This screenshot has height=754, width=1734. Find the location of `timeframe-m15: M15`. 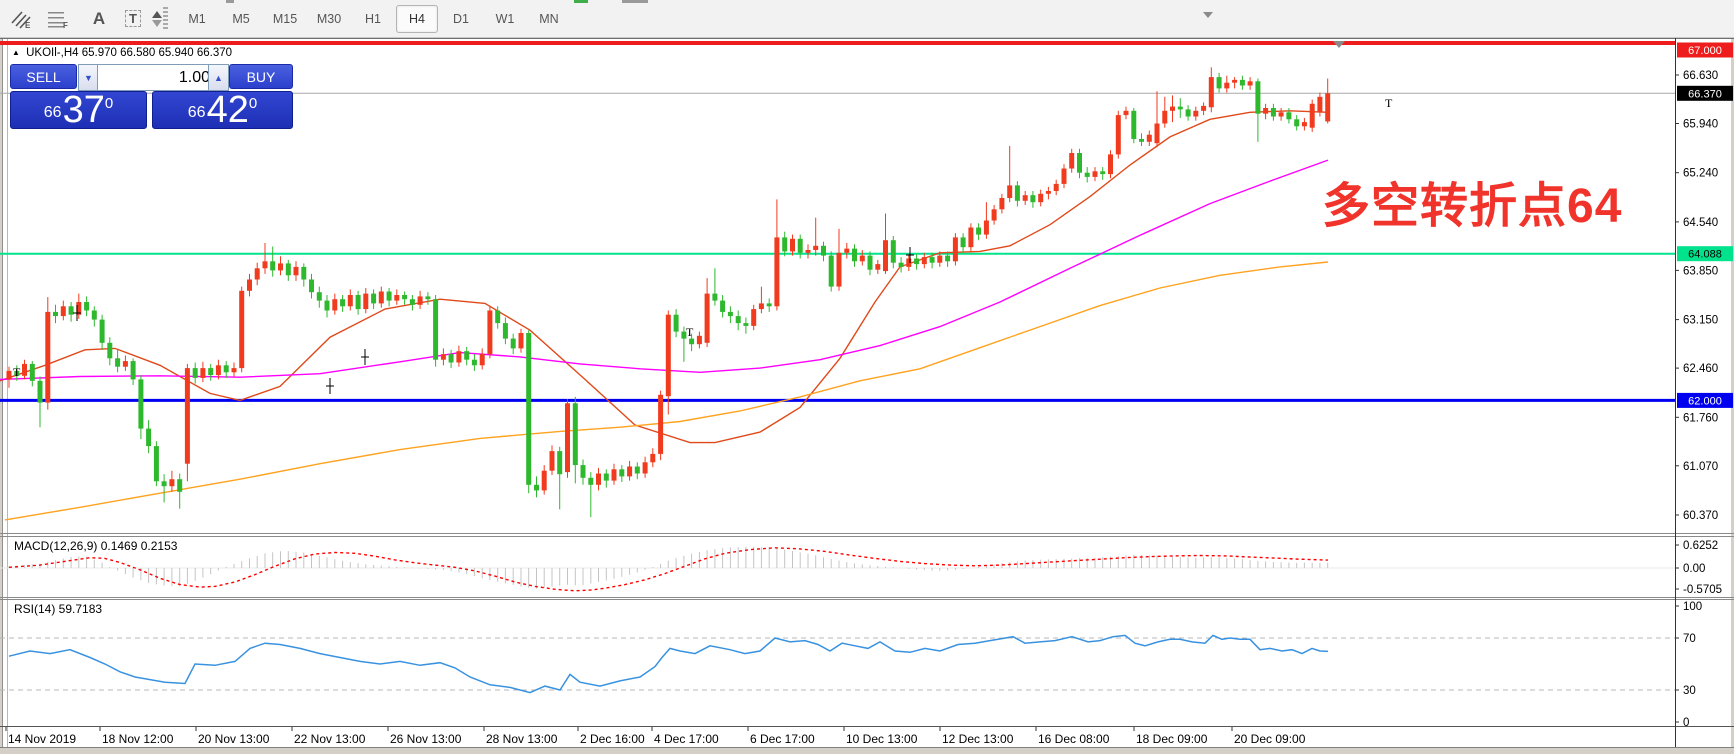

timeframe-m15: M15 is located at coordinates (285, 19).